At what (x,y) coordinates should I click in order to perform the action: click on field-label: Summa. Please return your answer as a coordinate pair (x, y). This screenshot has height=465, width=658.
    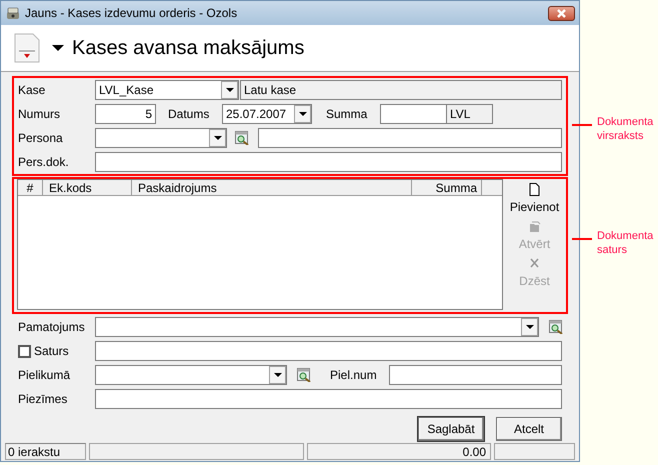
    Looking at the image, I should click on (347, 114).